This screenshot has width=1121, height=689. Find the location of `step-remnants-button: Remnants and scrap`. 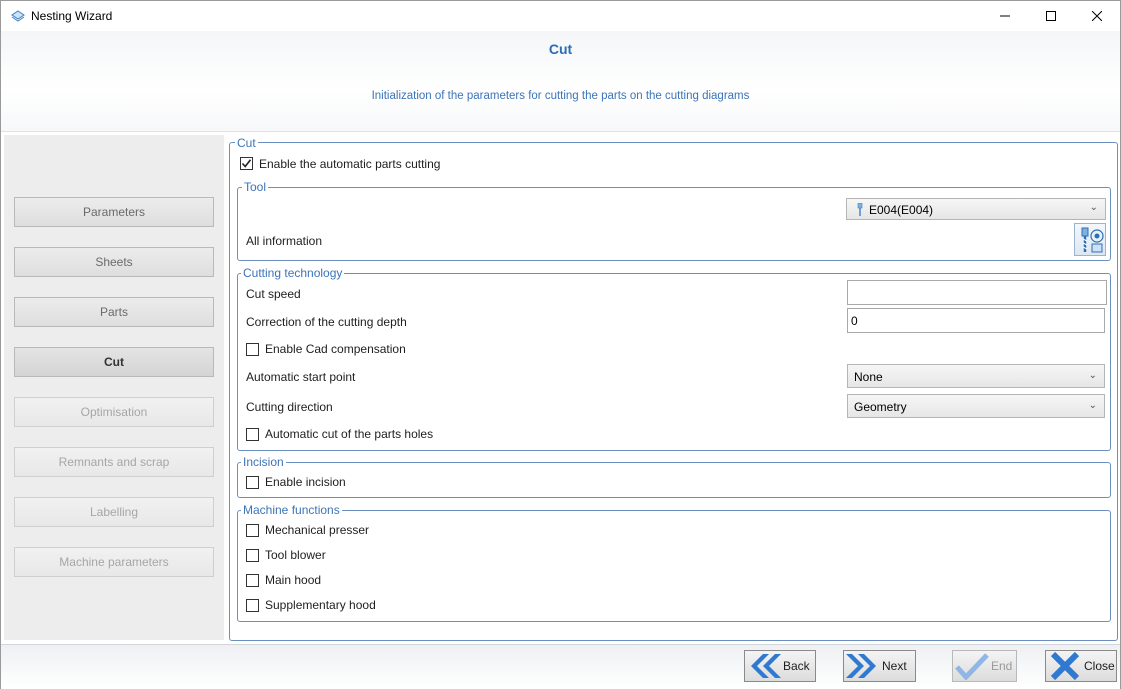

step-remnants-button: Remnants and scrap is located at coordinates (114, 462).